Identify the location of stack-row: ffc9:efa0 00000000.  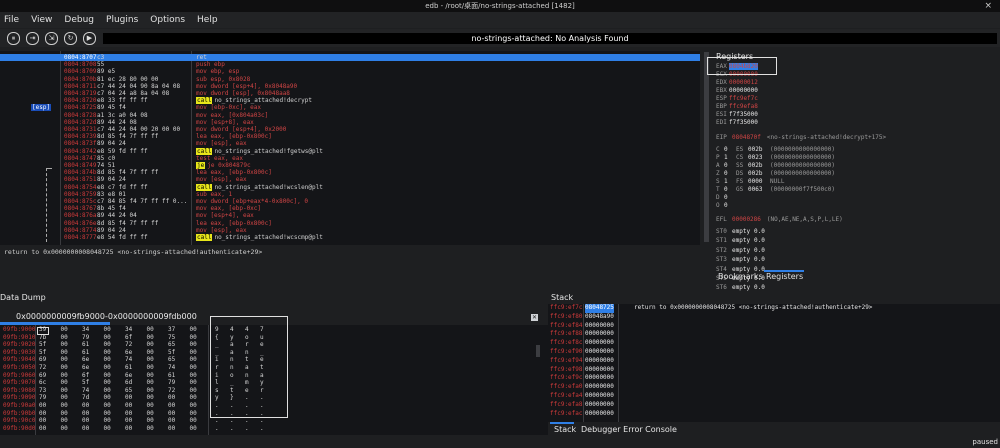
(774, 387).